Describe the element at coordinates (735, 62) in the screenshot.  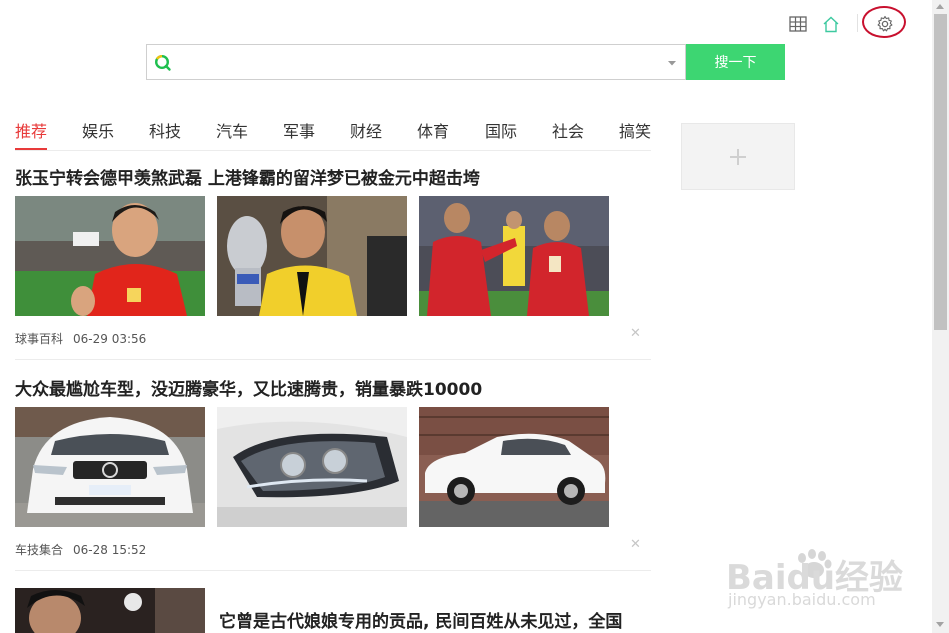
I see `search-button: 搜一下` at that location.